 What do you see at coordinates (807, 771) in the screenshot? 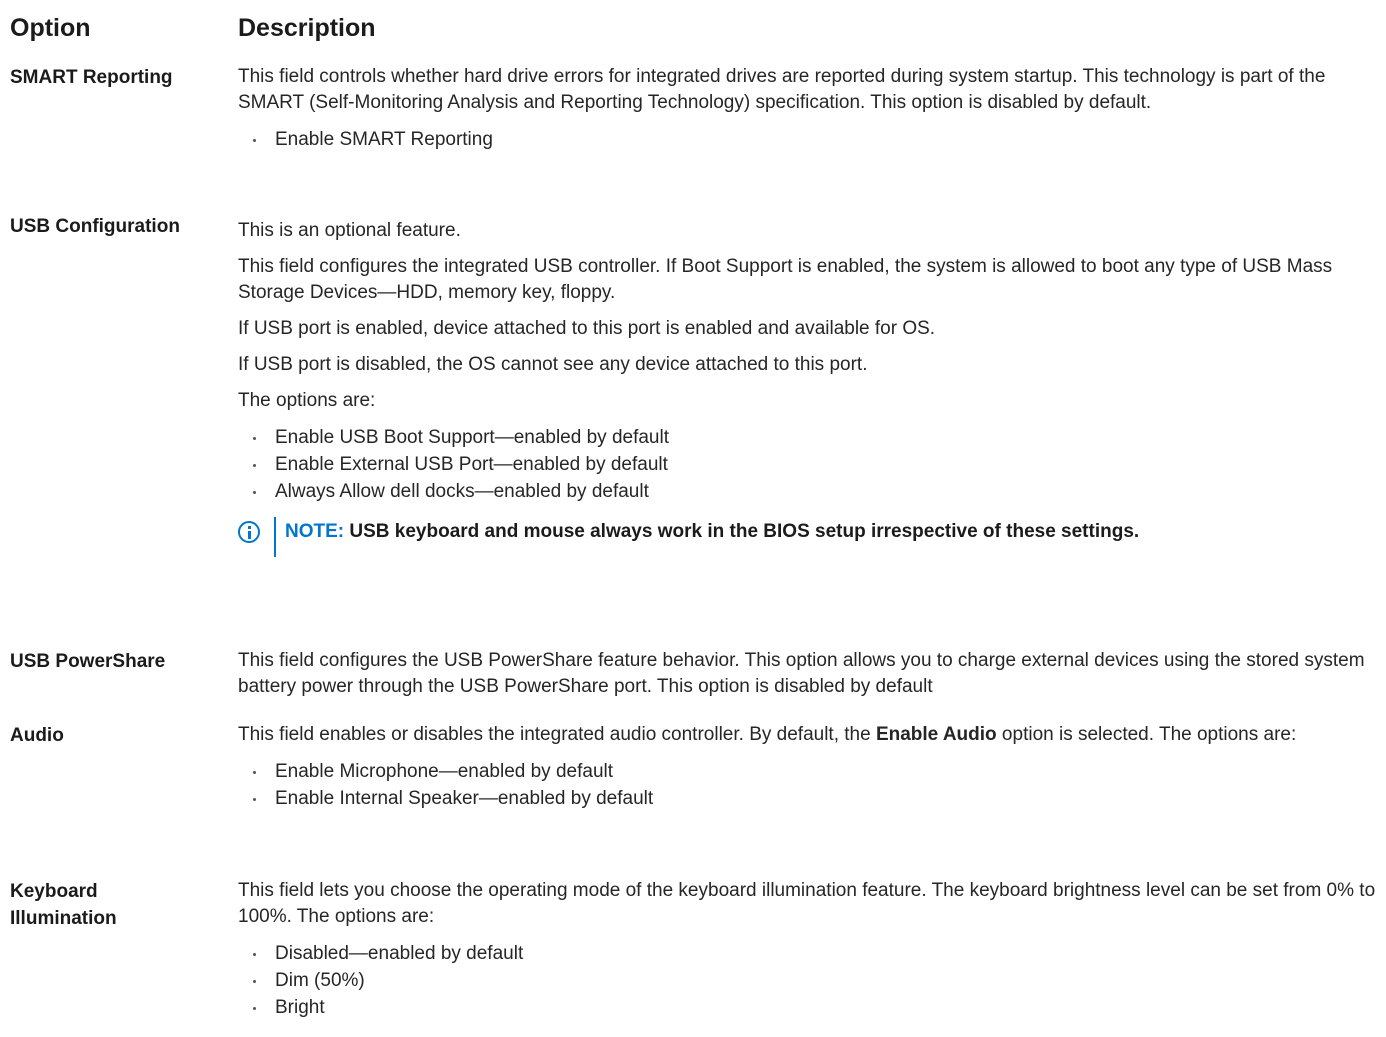
I see `list-item: Enable Microphone—enabled by default` at bounding box center [807, 771].